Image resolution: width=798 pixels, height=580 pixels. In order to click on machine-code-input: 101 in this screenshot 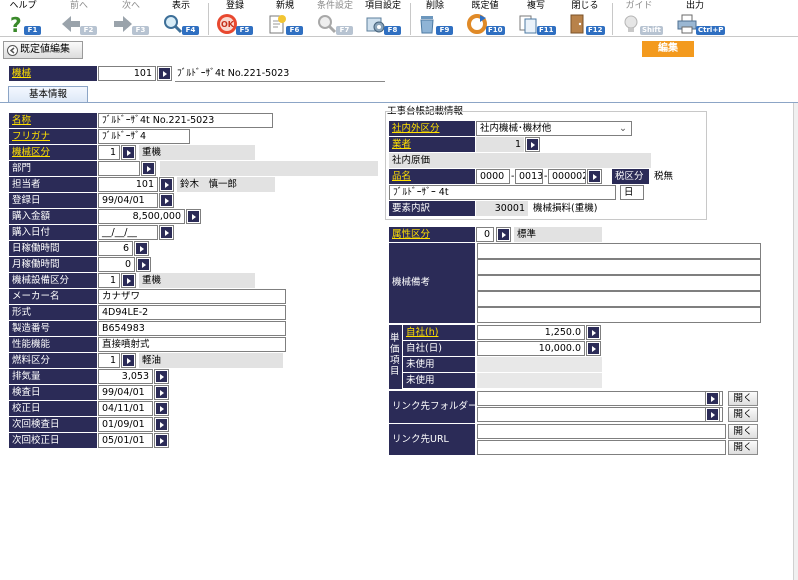, I will do `click(127, 73)`.